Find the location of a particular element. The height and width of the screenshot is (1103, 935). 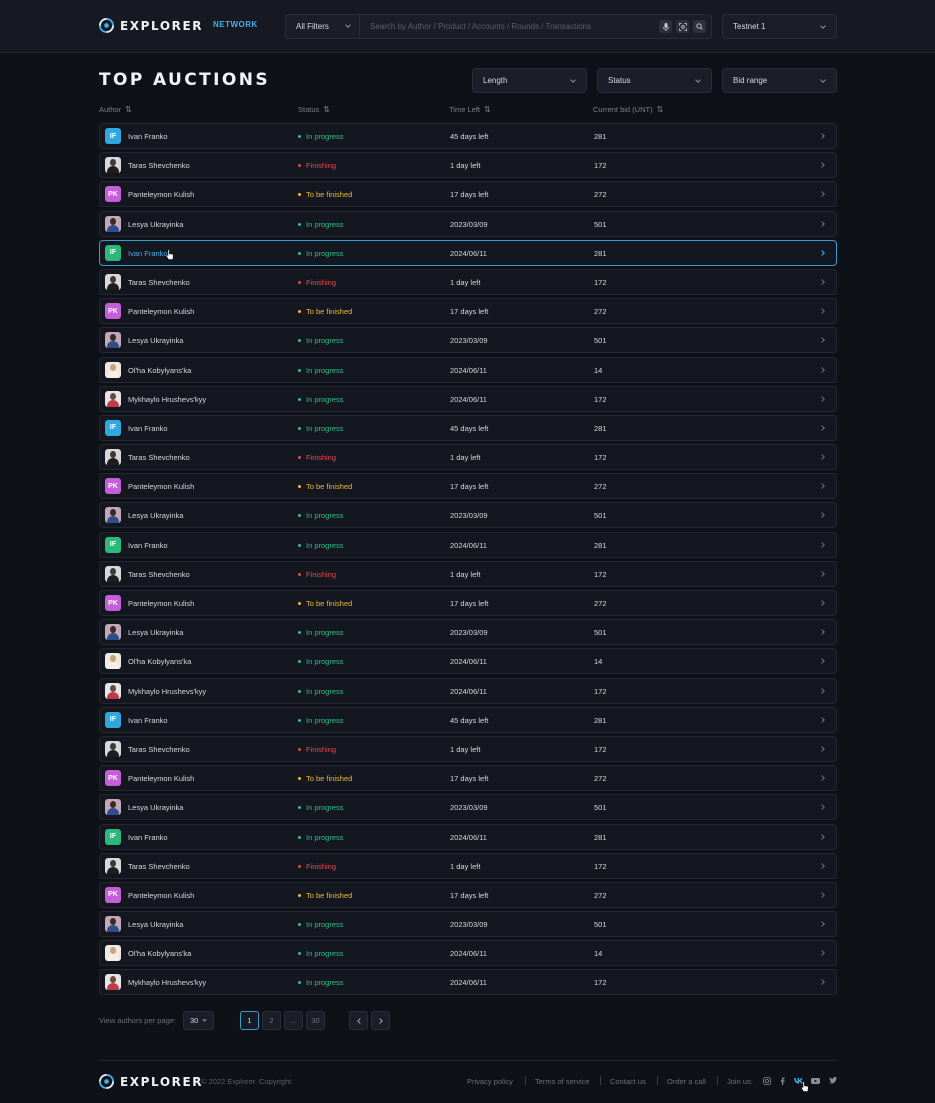

nav-network-link: NETWORK is located at coordinates (235, 24).